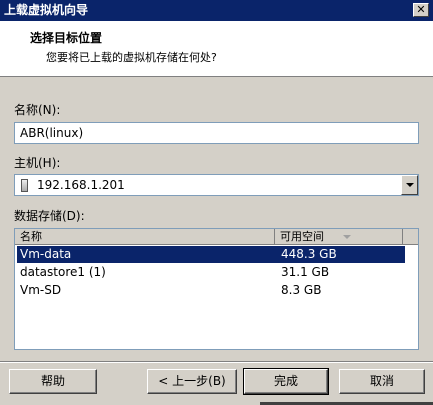 The height and width of the screenshot is (405, 433). I want to click on window-title: 上载虚拟机向导, so click(46, 10).